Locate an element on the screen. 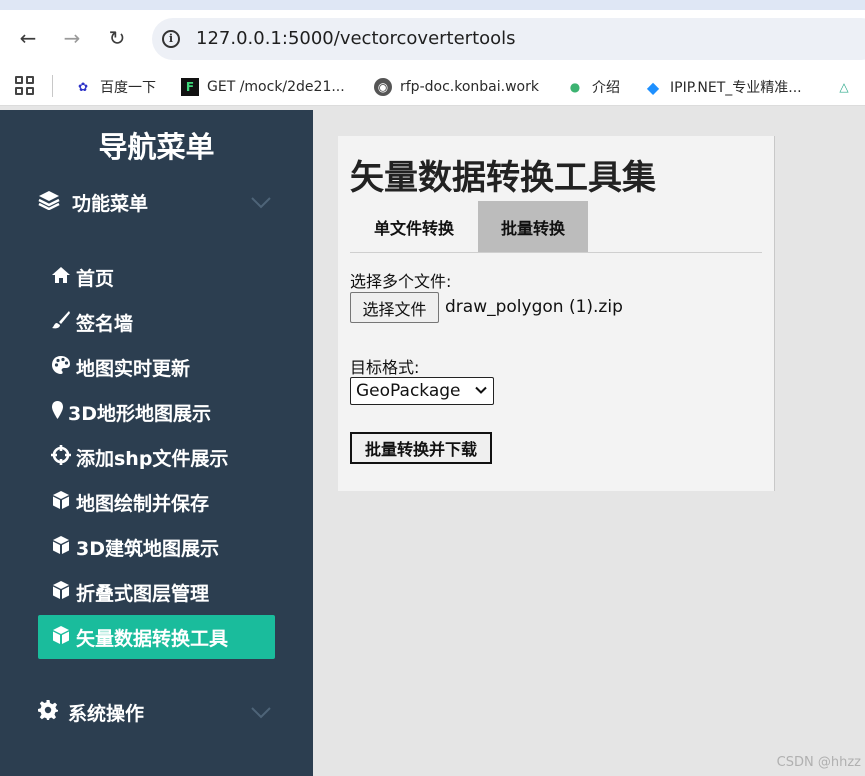 The image size is (865, 776). sidebar-item-map-draw: 地图绘制并保存 is located at coordinates (156, 502).